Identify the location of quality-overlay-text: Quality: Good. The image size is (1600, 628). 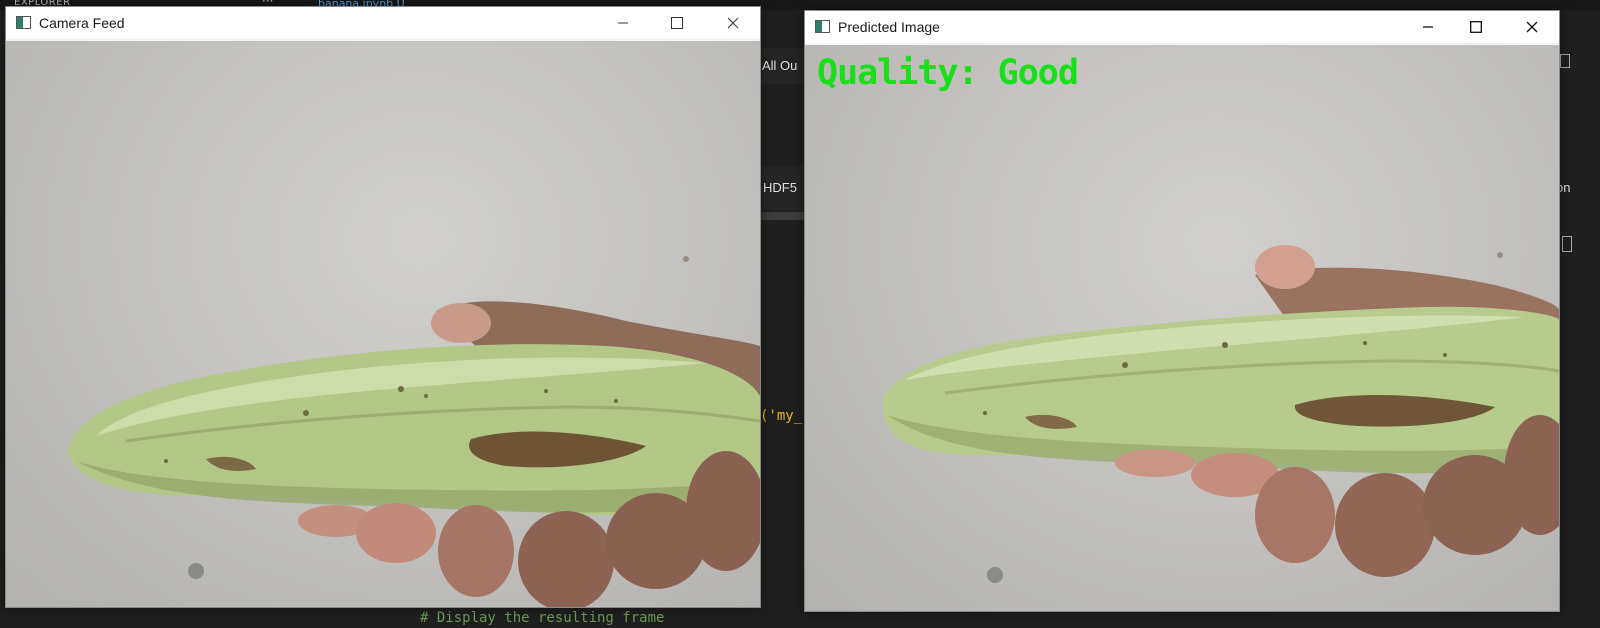
(948, 73).